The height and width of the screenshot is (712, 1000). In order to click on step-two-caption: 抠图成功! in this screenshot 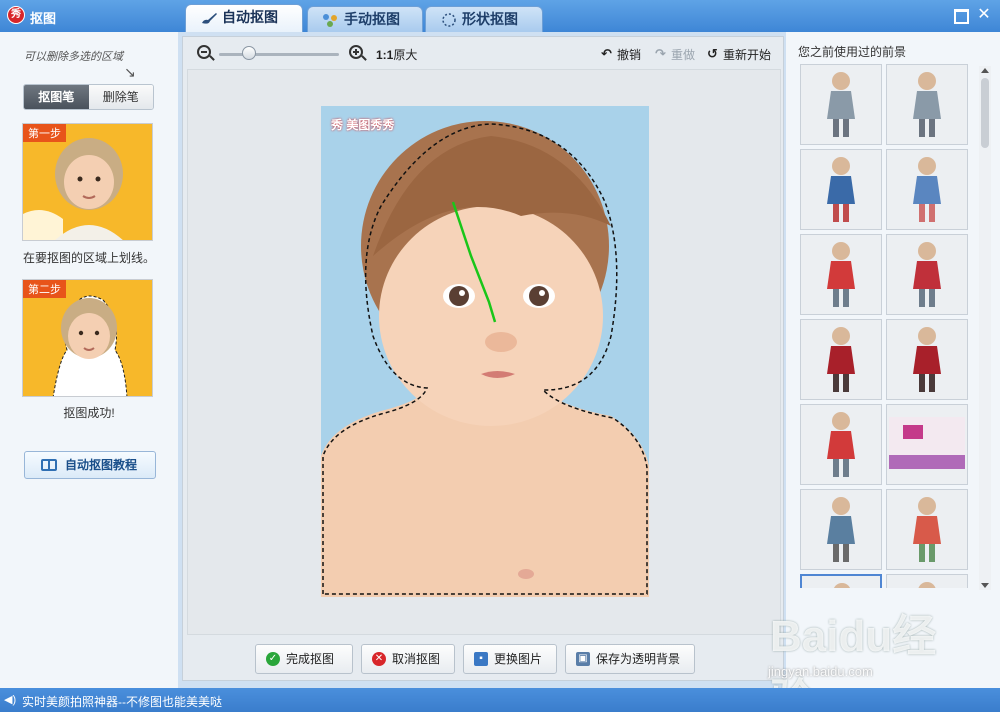, I will do `click(89, 413)`.